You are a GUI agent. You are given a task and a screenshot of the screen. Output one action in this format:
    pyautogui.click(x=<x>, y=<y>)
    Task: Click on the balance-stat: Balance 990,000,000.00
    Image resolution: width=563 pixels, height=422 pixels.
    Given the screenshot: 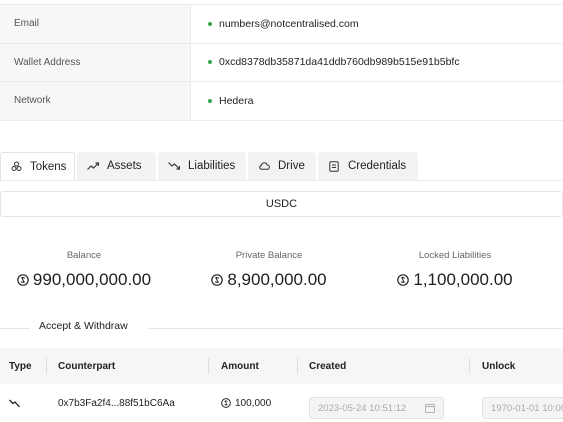 What is the action you would take?
    pyautogui.click(x=84, y=270)
    